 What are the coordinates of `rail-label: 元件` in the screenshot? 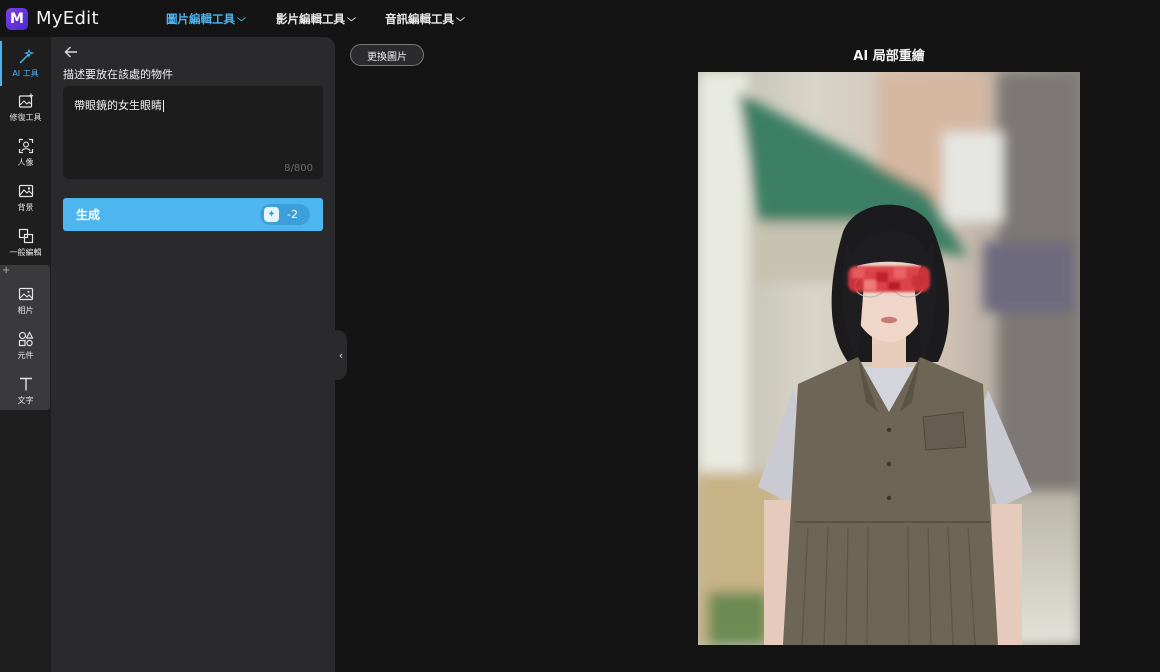 It's located at (25, 355).